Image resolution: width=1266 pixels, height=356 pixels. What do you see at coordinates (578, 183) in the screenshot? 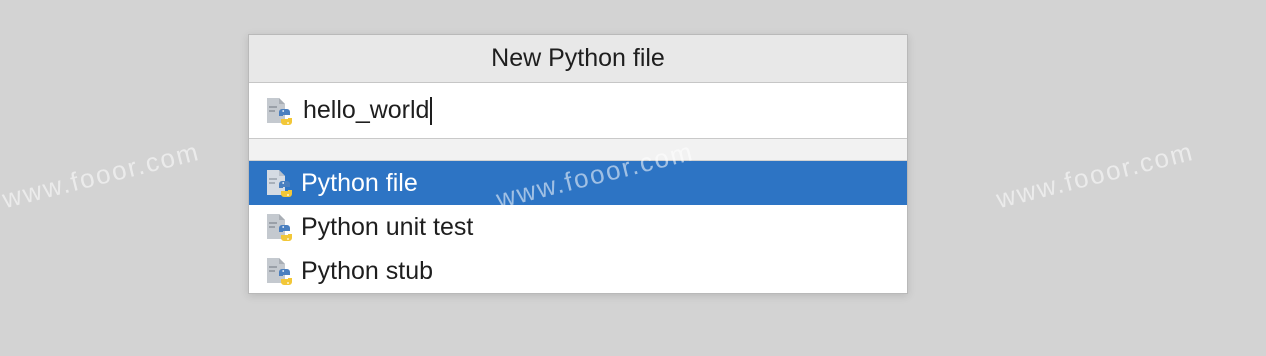
I see `list-item-python-file: Python file` at bounding box center [578, 183].